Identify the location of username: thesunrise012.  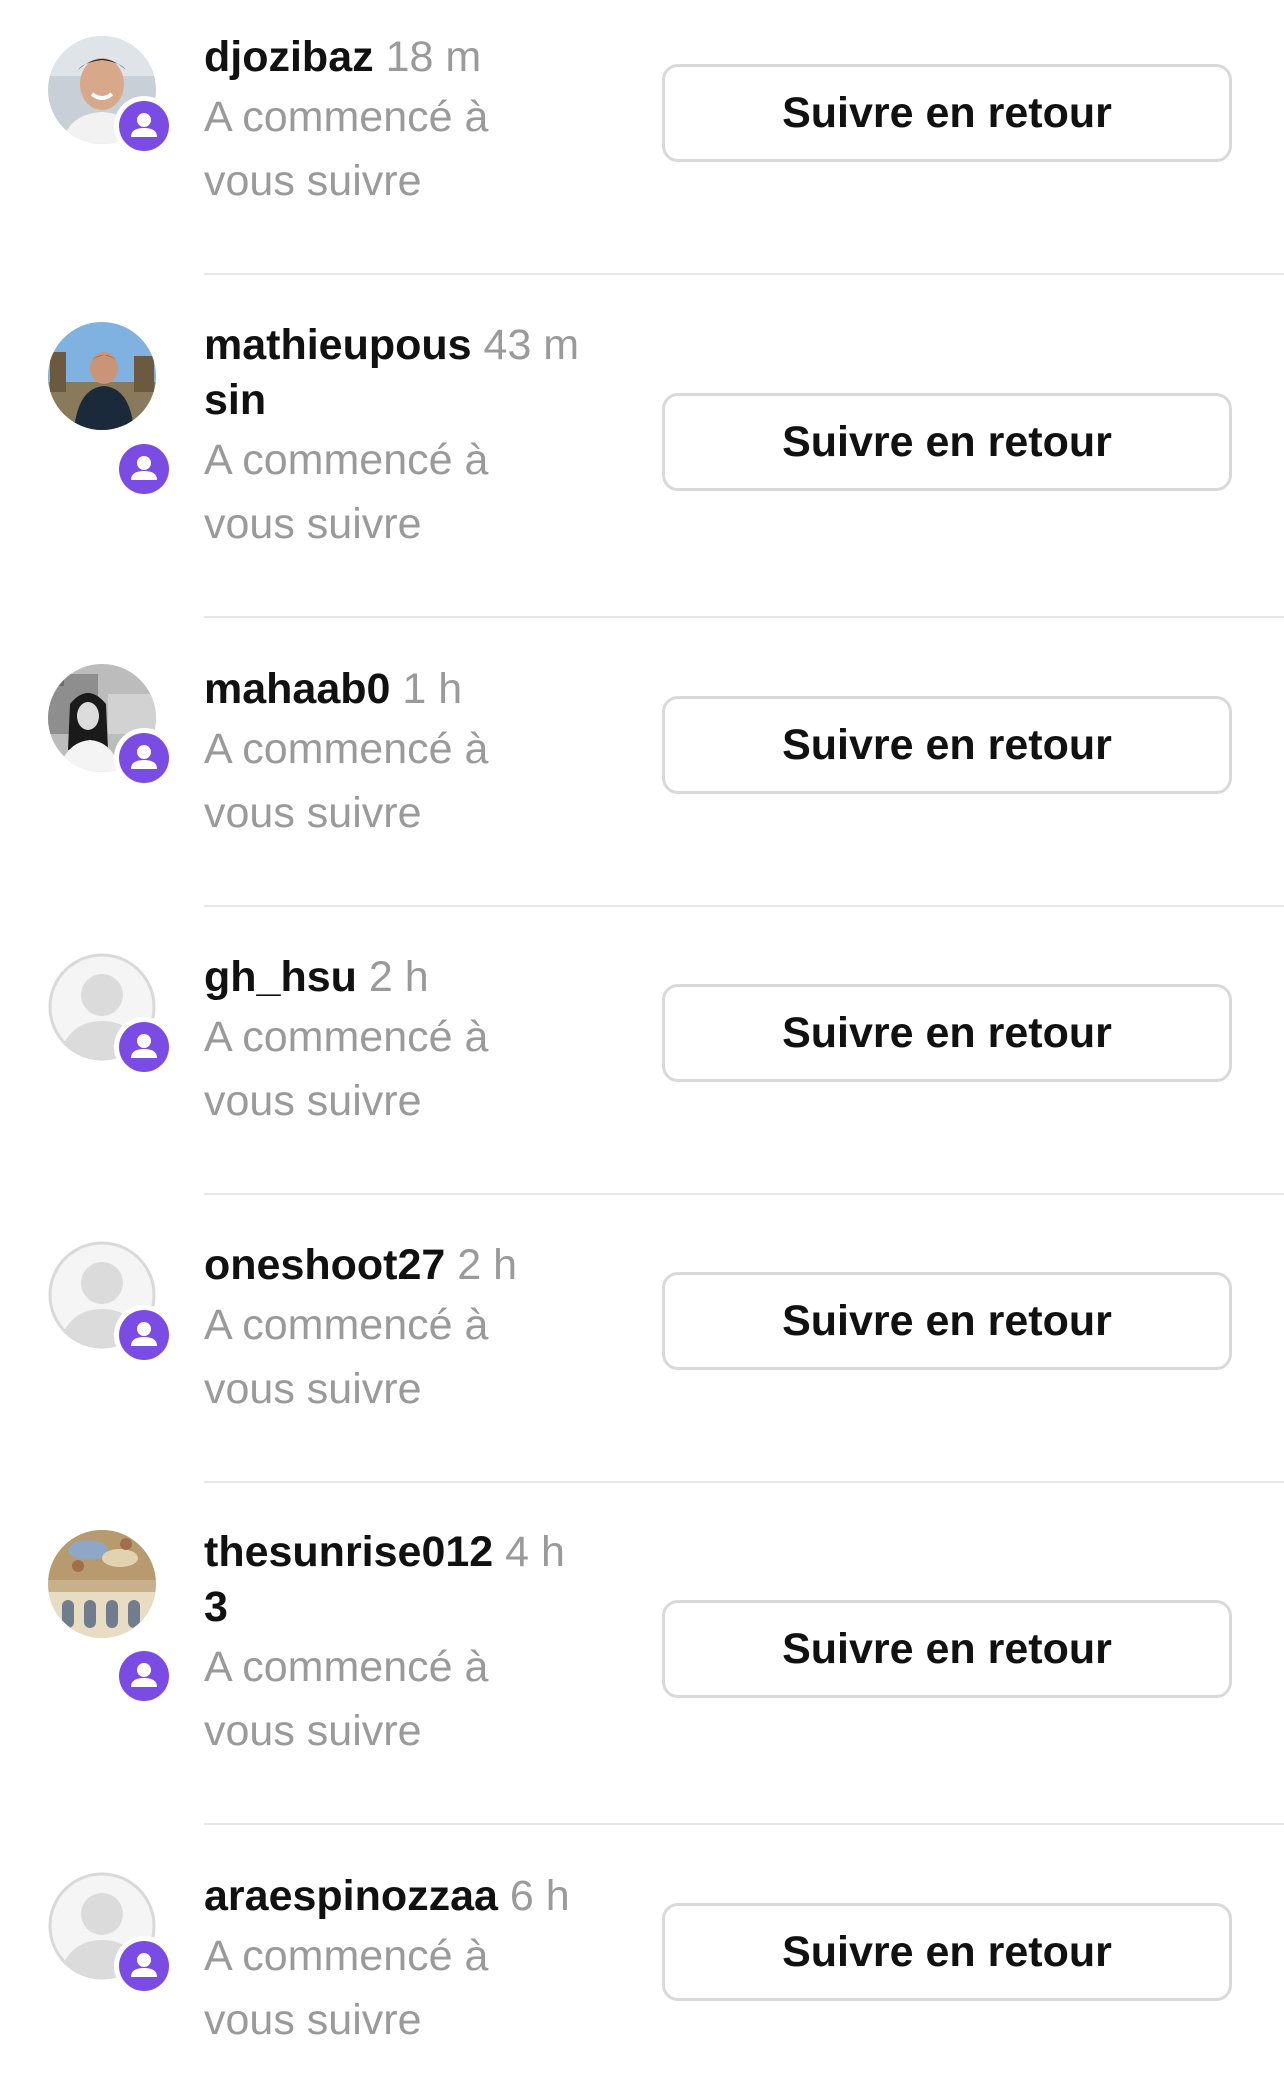
(348, 1552).